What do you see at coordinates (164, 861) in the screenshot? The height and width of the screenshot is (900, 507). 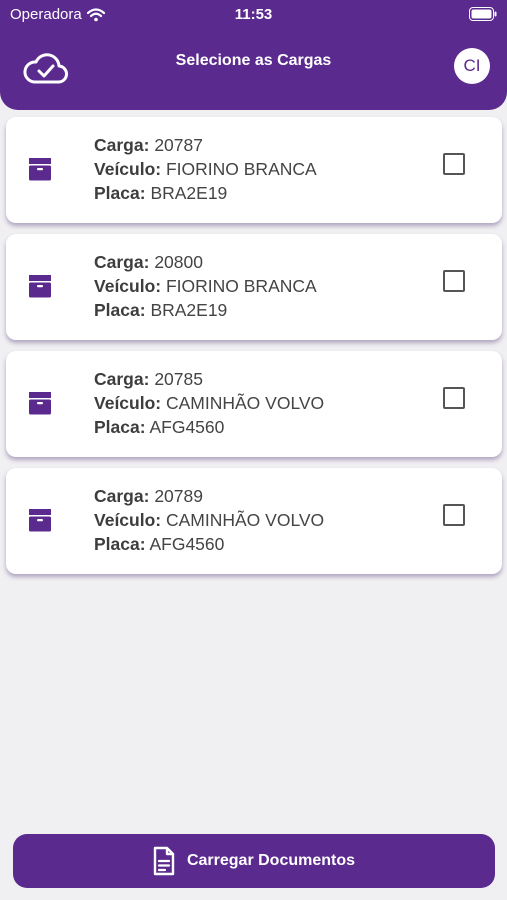 I see `document-icon` at bounding box center [164, 861].